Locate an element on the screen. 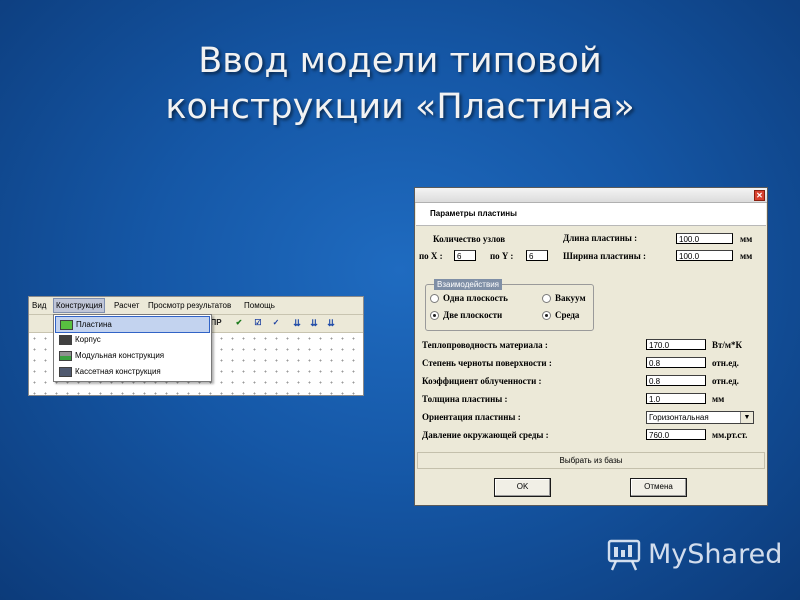  nodes-label: Количество узлов is located at coordinates (469, 239).